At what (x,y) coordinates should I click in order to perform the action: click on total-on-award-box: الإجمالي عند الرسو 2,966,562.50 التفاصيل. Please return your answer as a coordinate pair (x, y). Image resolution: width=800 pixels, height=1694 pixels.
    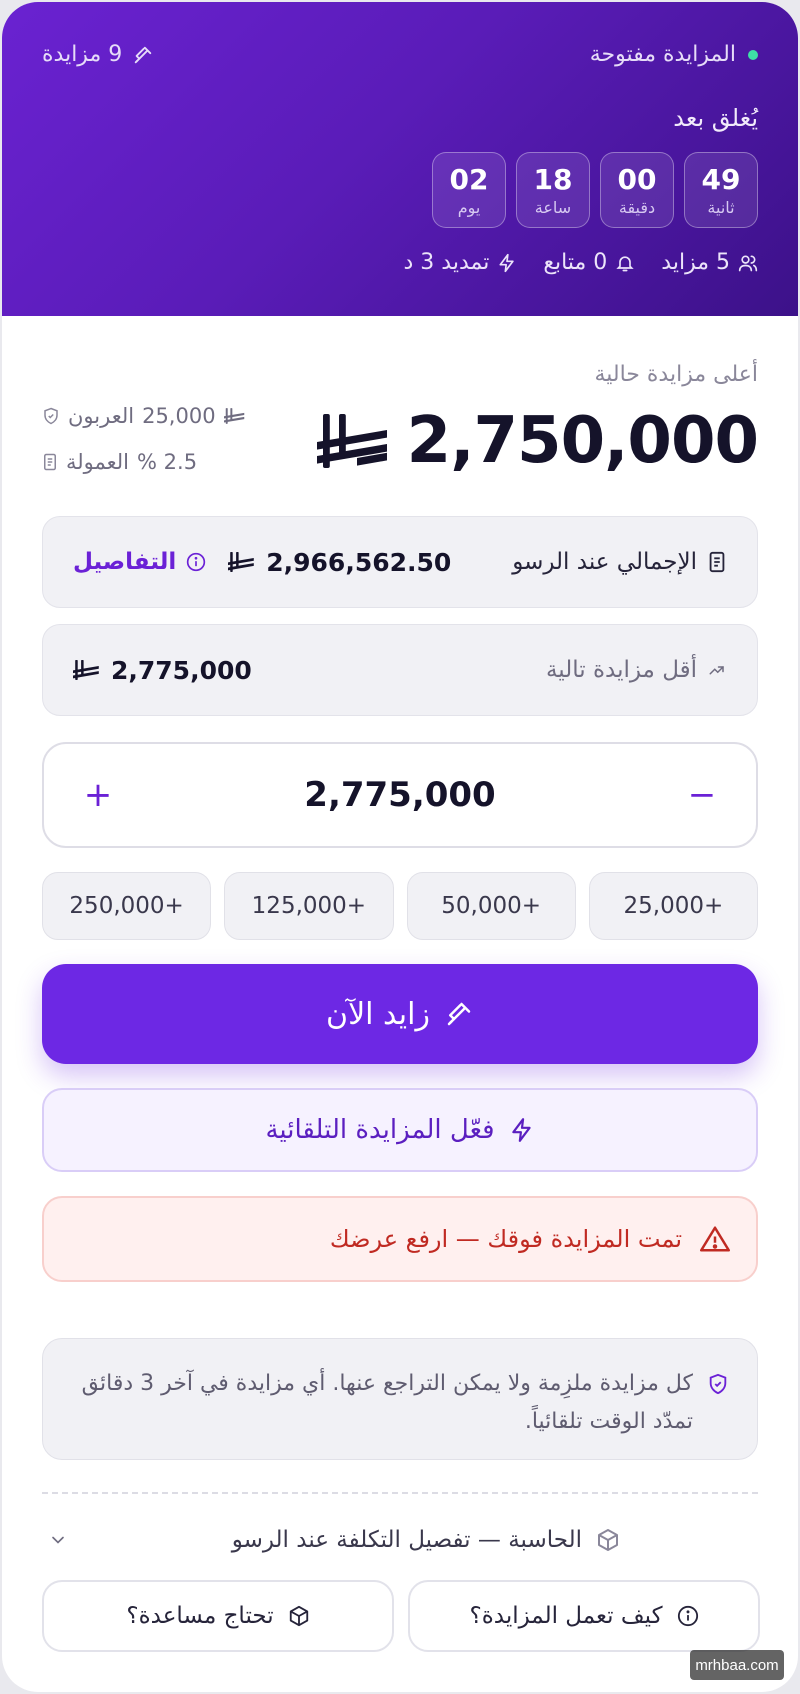
    Looking at the image, I should click on (400, 562).